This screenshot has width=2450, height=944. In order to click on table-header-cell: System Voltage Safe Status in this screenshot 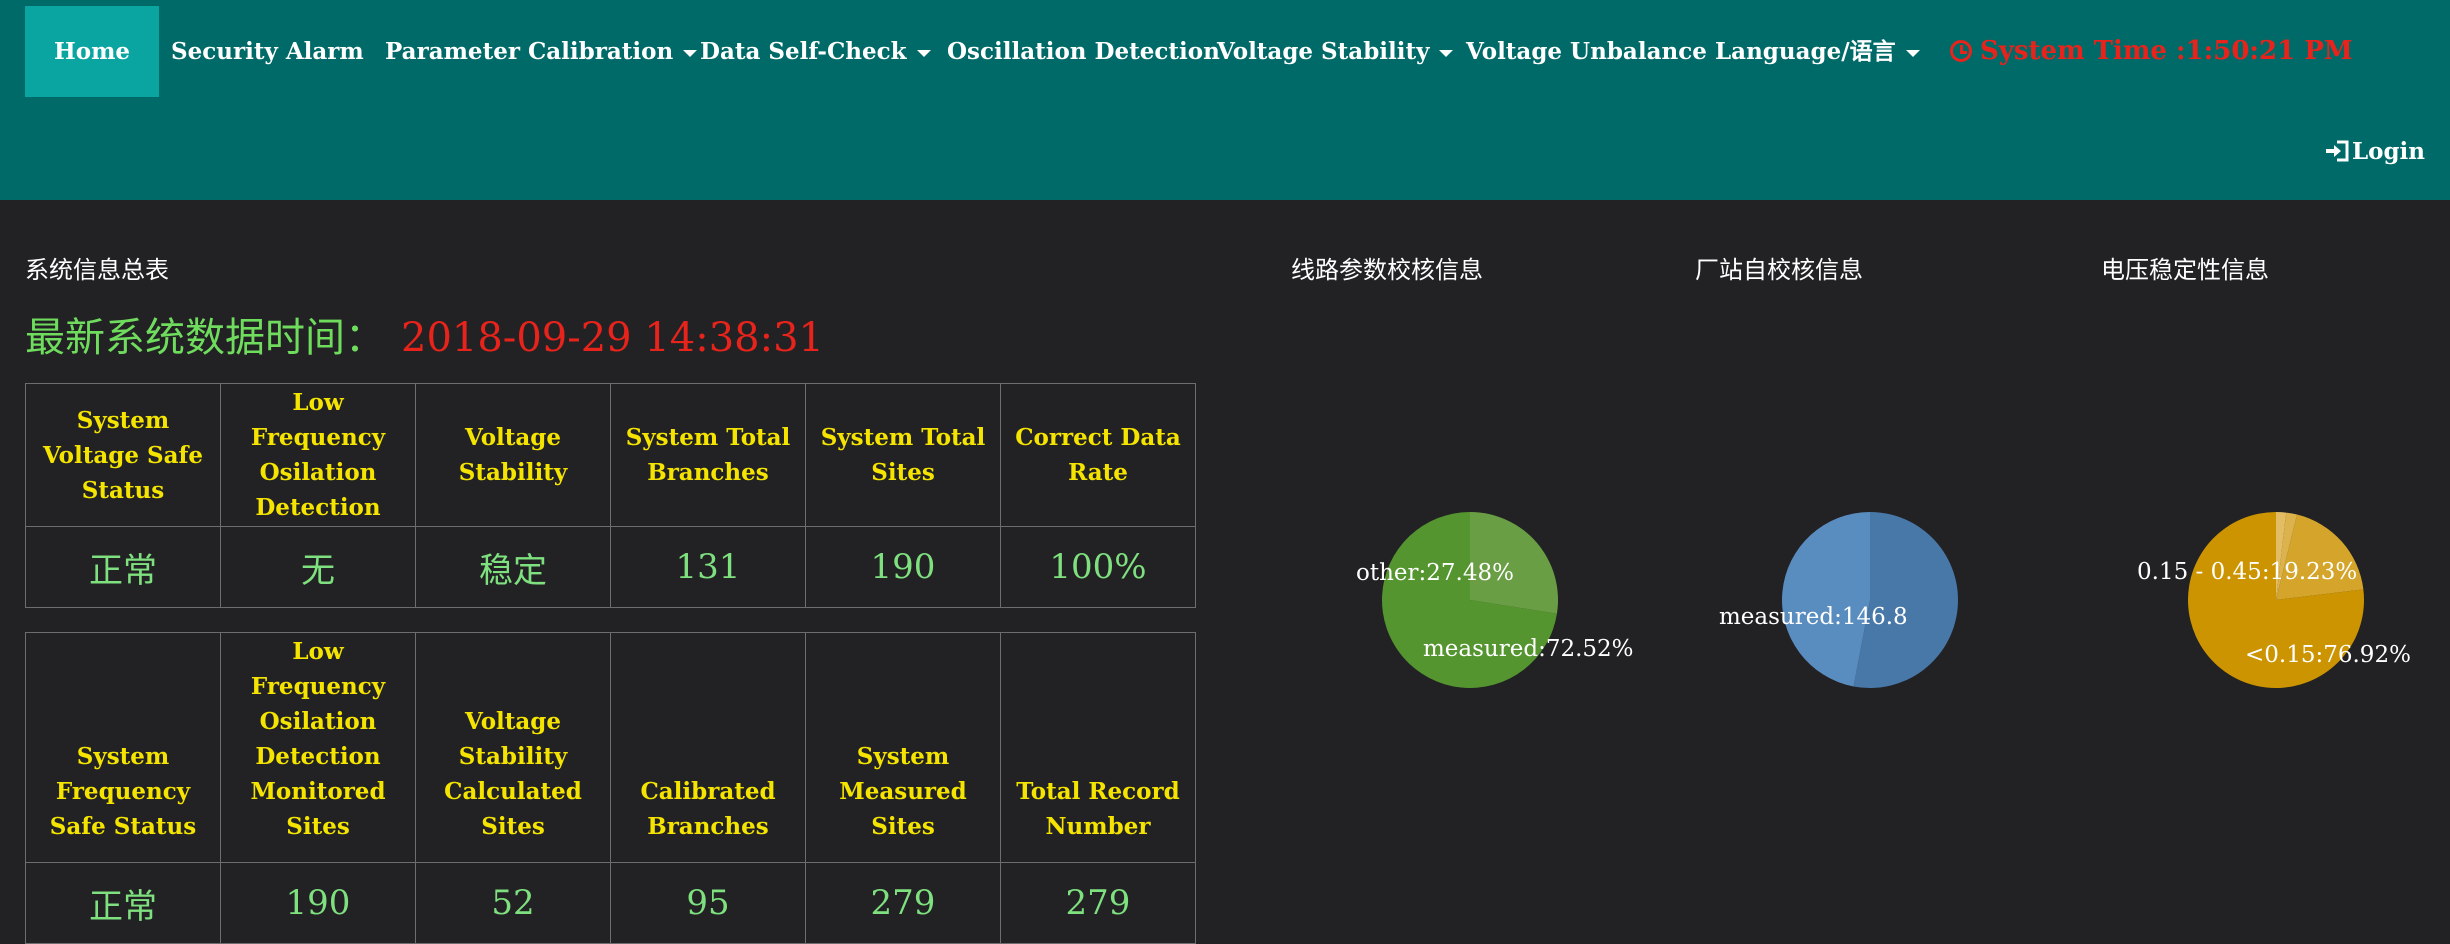, I will do `click(123, 455)`.